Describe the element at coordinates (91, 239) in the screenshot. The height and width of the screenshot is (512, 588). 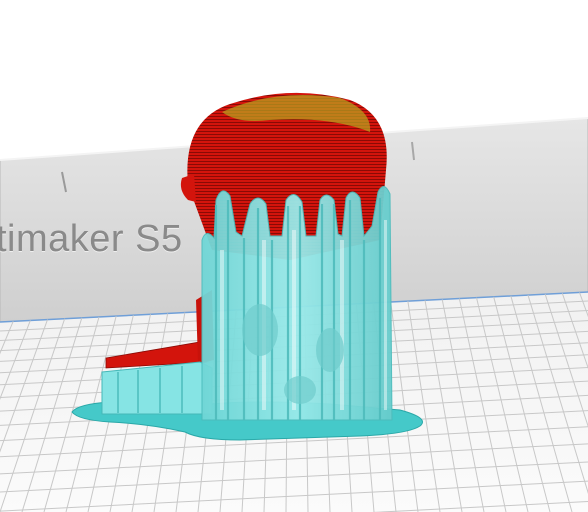
I see `printer-brand-label: timaker S5` at that location.